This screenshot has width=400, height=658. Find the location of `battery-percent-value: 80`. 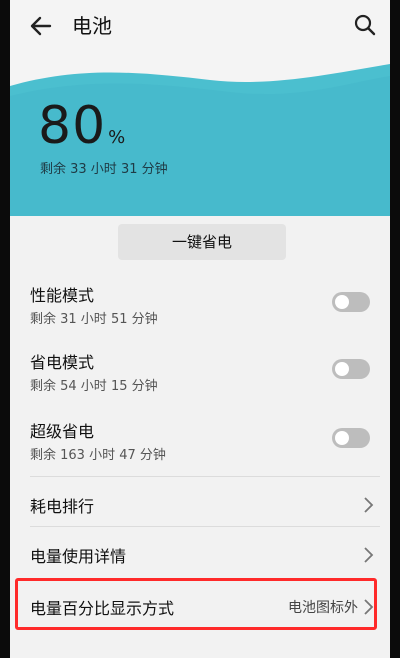

battery-percent-value: 80 is located at coordinates (72, 126).